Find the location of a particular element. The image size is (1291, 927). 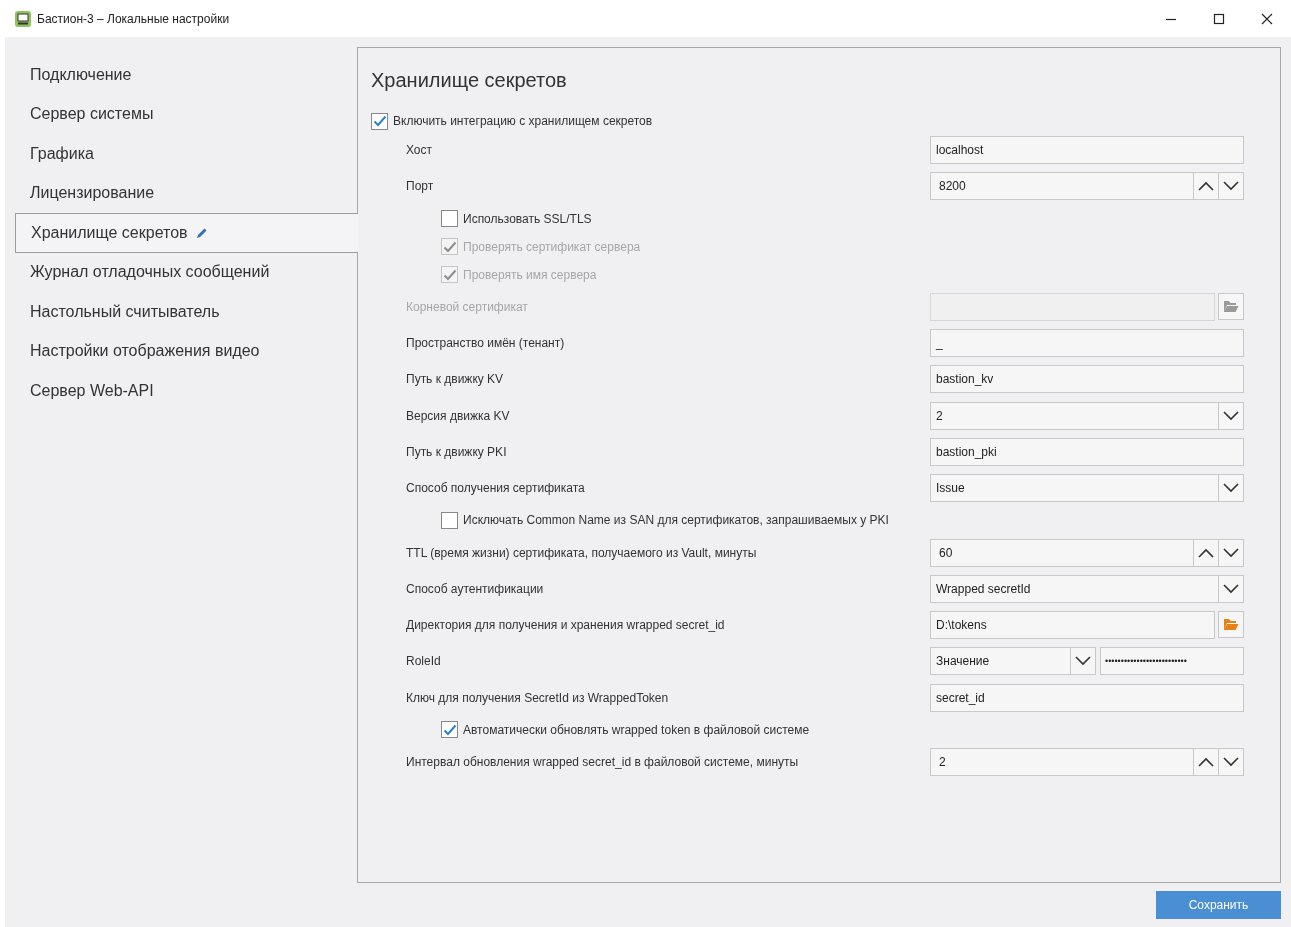

text-field: localhost is located at coordinates (1087, 150).